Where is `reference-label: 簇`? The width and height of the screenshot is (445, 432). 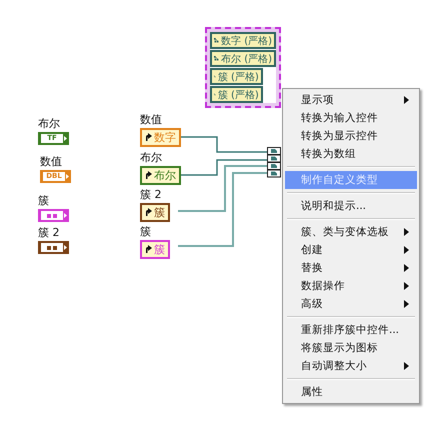 reference-label: 簇 is located at coordinates (145, 231).